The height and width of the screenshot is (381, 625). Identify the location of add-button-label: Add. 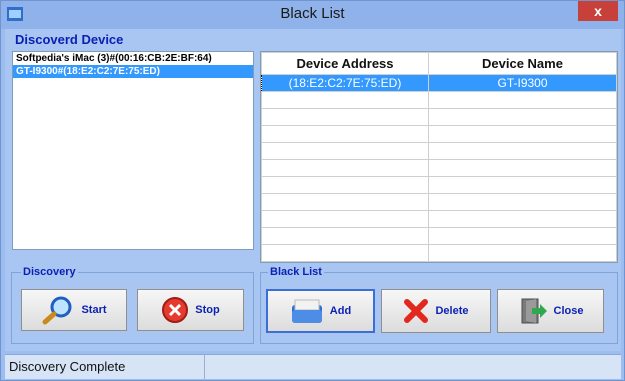
(340, 311).